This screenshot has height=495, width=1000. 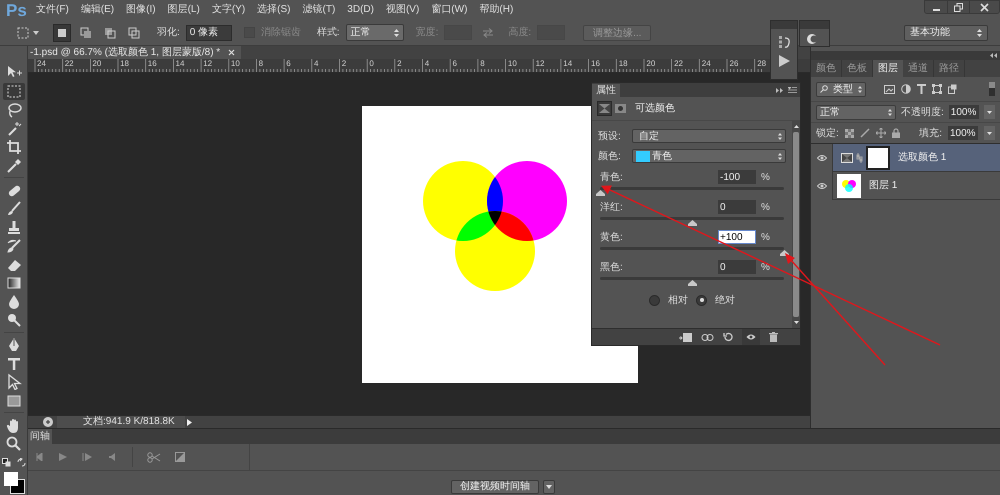 What do you see at coordinates (883, 185) in the screenshot?
I see `layer-name: 图层 1` at bounding box center [883, 185].